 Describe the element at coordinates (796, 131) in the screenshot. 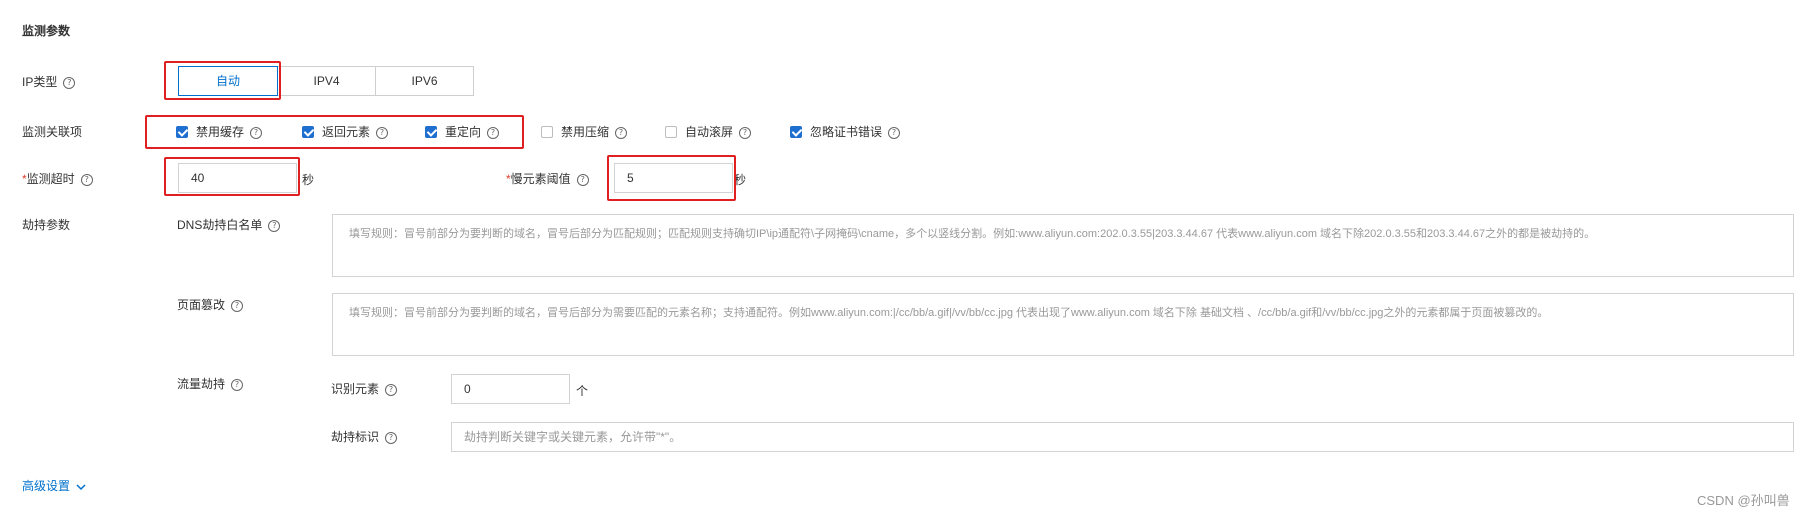

I see `checkbox-checked-icon` at that location.